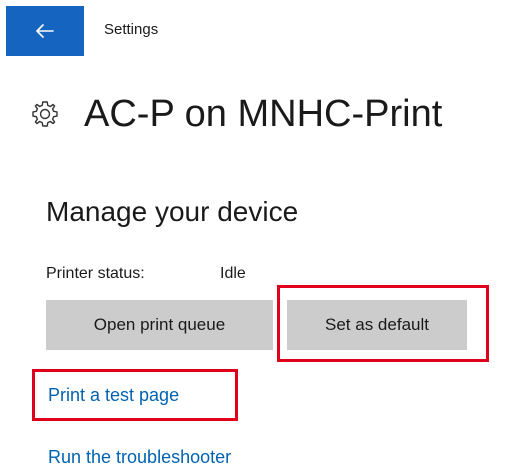  What do you see at coordinates (172, 211) in the screenshot?
I see `section-title: Manage your device` at bounding box center [172, 211].